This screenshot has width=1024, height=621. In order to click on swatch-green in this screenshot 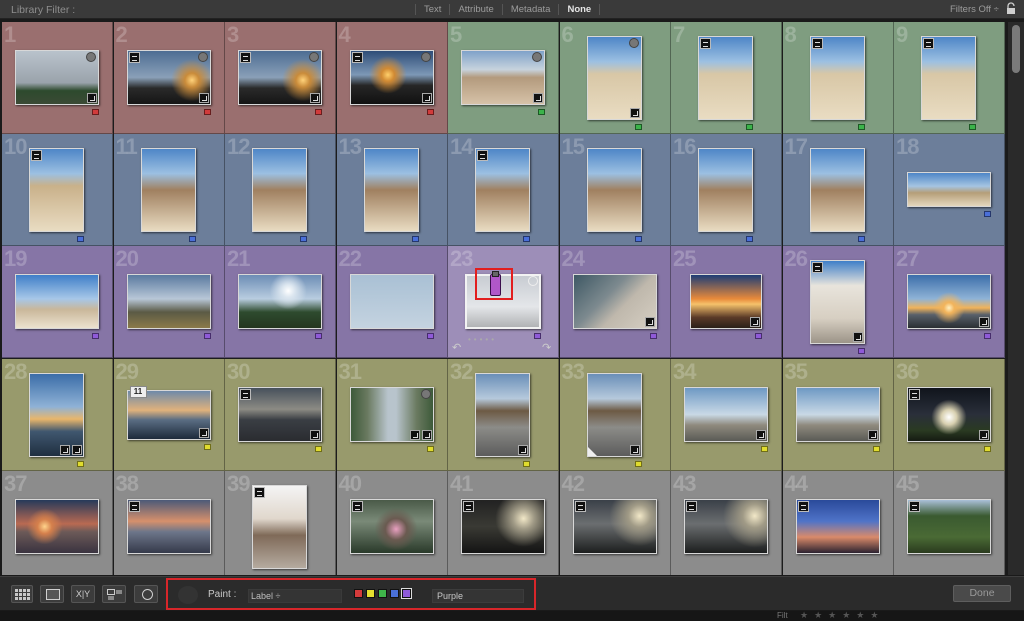, I will do `click(382, 593)`.